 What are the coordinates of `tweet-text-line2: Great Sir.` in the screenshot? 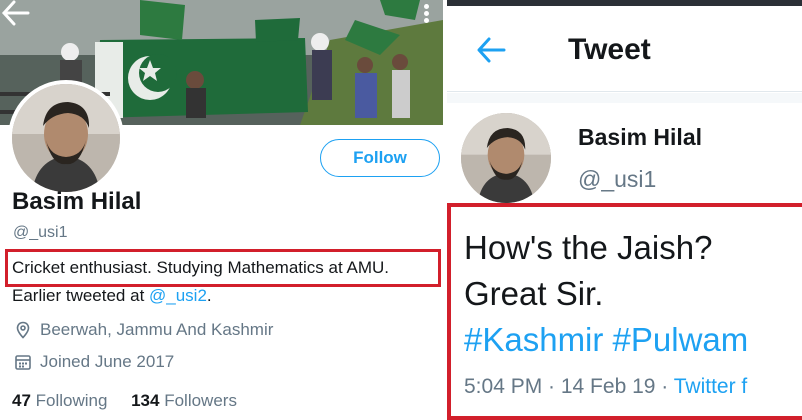 It's located at (534, 293).